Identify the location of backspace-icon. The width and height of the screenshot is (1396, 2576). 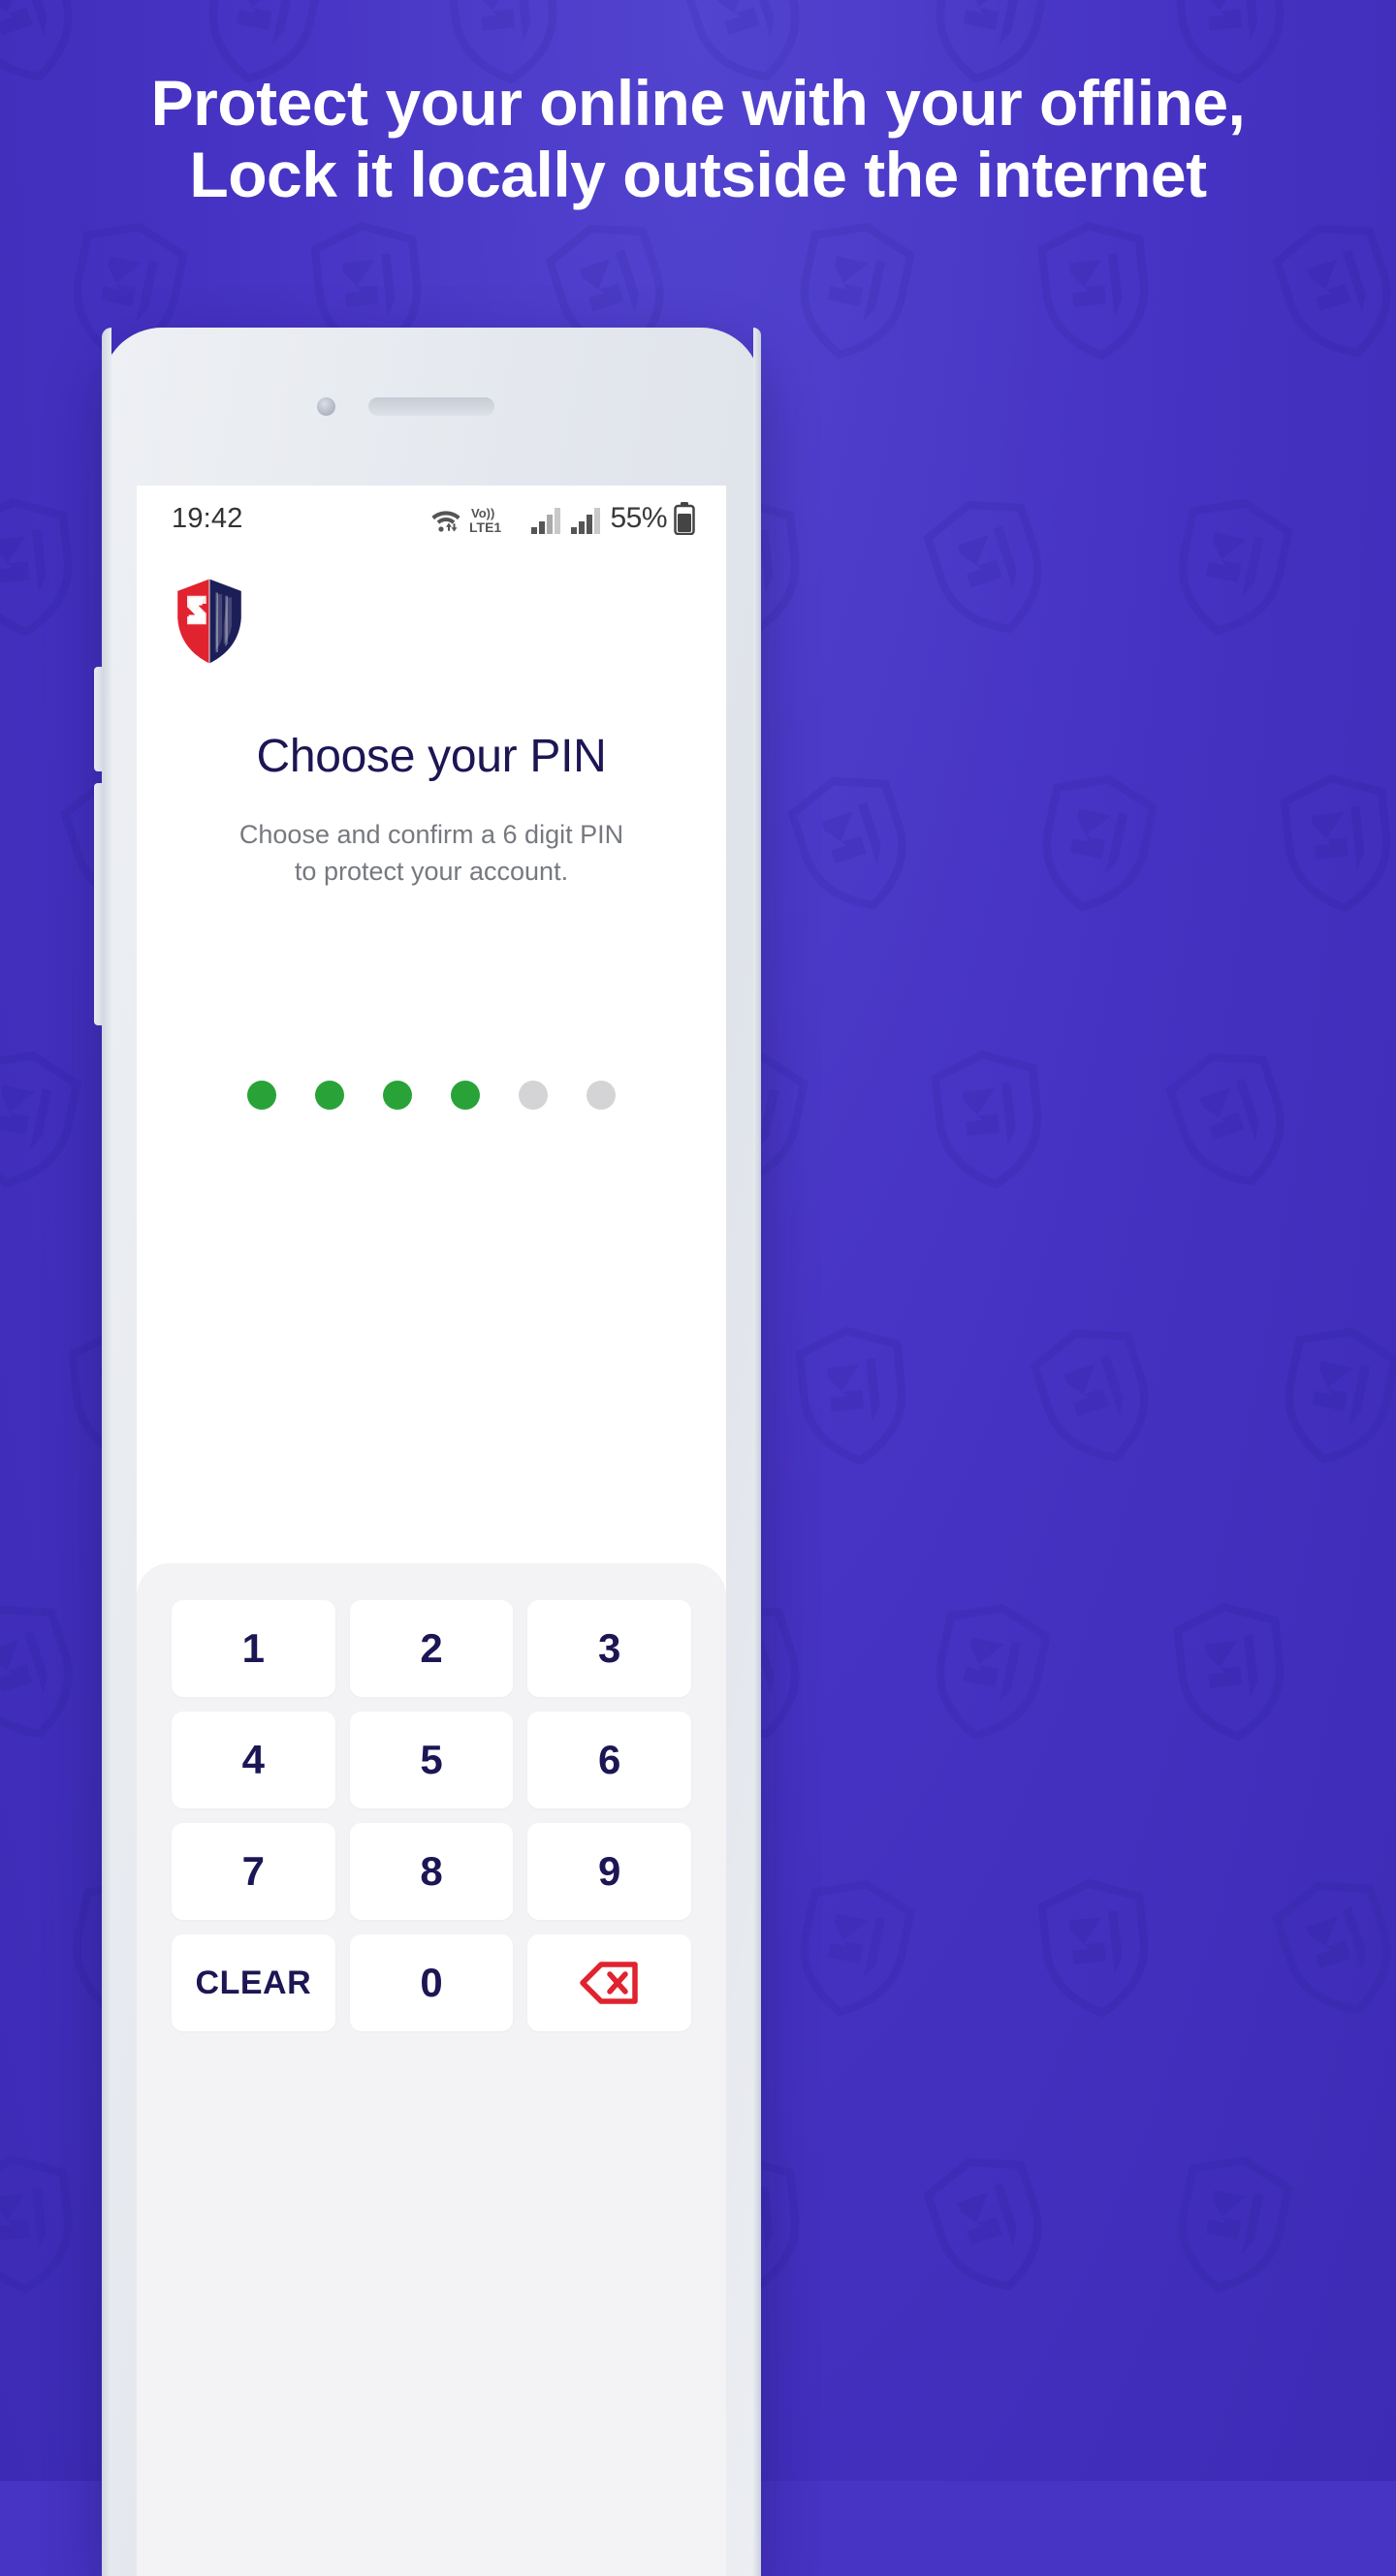
(609, 1983).